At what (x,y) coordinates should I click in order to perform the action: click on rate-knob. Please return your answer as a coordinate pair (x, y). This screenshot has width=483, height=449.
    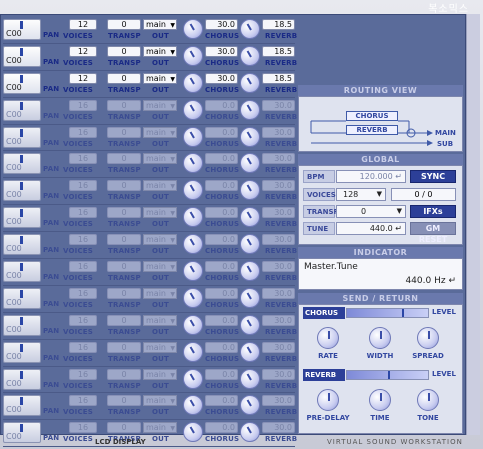
    Looking at the image, I should click on (328, 338).